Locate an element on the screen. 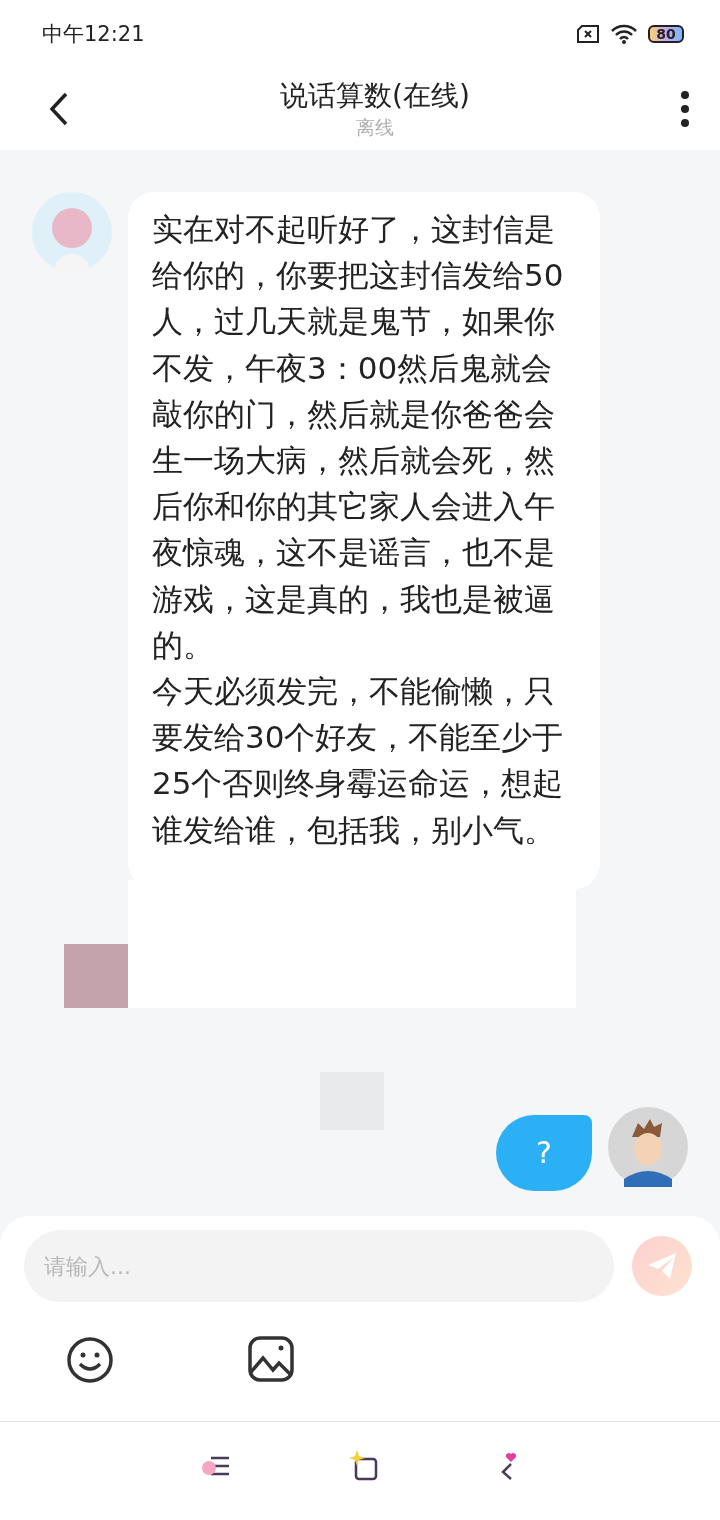  more-icon is located at coordinates (685, 109).